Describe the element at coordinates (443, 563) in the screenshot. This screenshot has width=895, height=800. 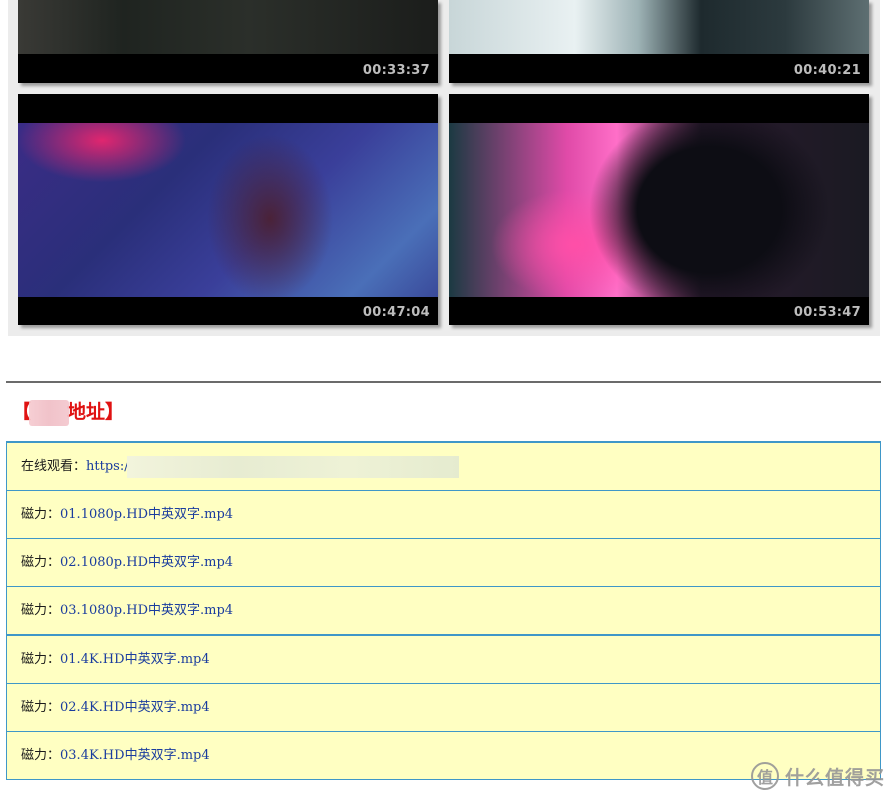
I see `link-row-magnet: 磁力：02.1080p.HD中英双字.mp4` at that location.